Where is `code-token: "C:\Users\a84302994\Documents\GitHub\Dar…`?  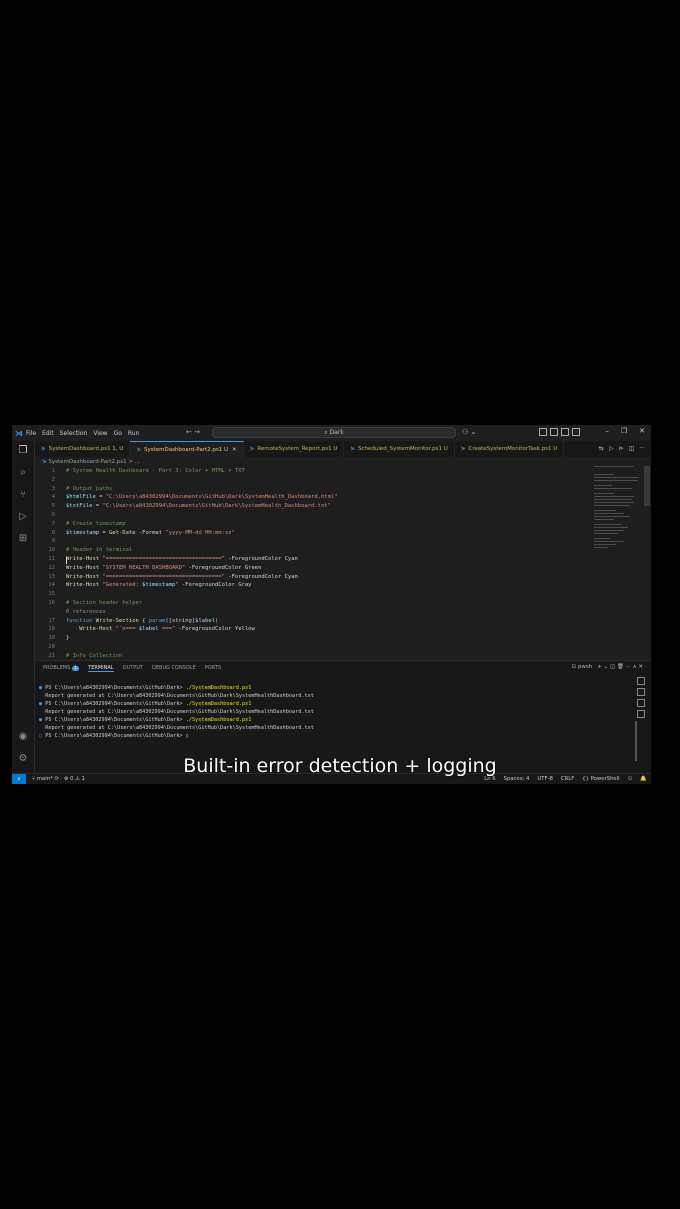 code-token: "C:\Users\a84302994\Documents\GitHub\Dar… is located at coordinates (216, 506).